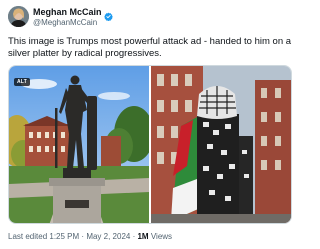  I want to click on author-name-row: Meghan McCain, so click(73, 14).